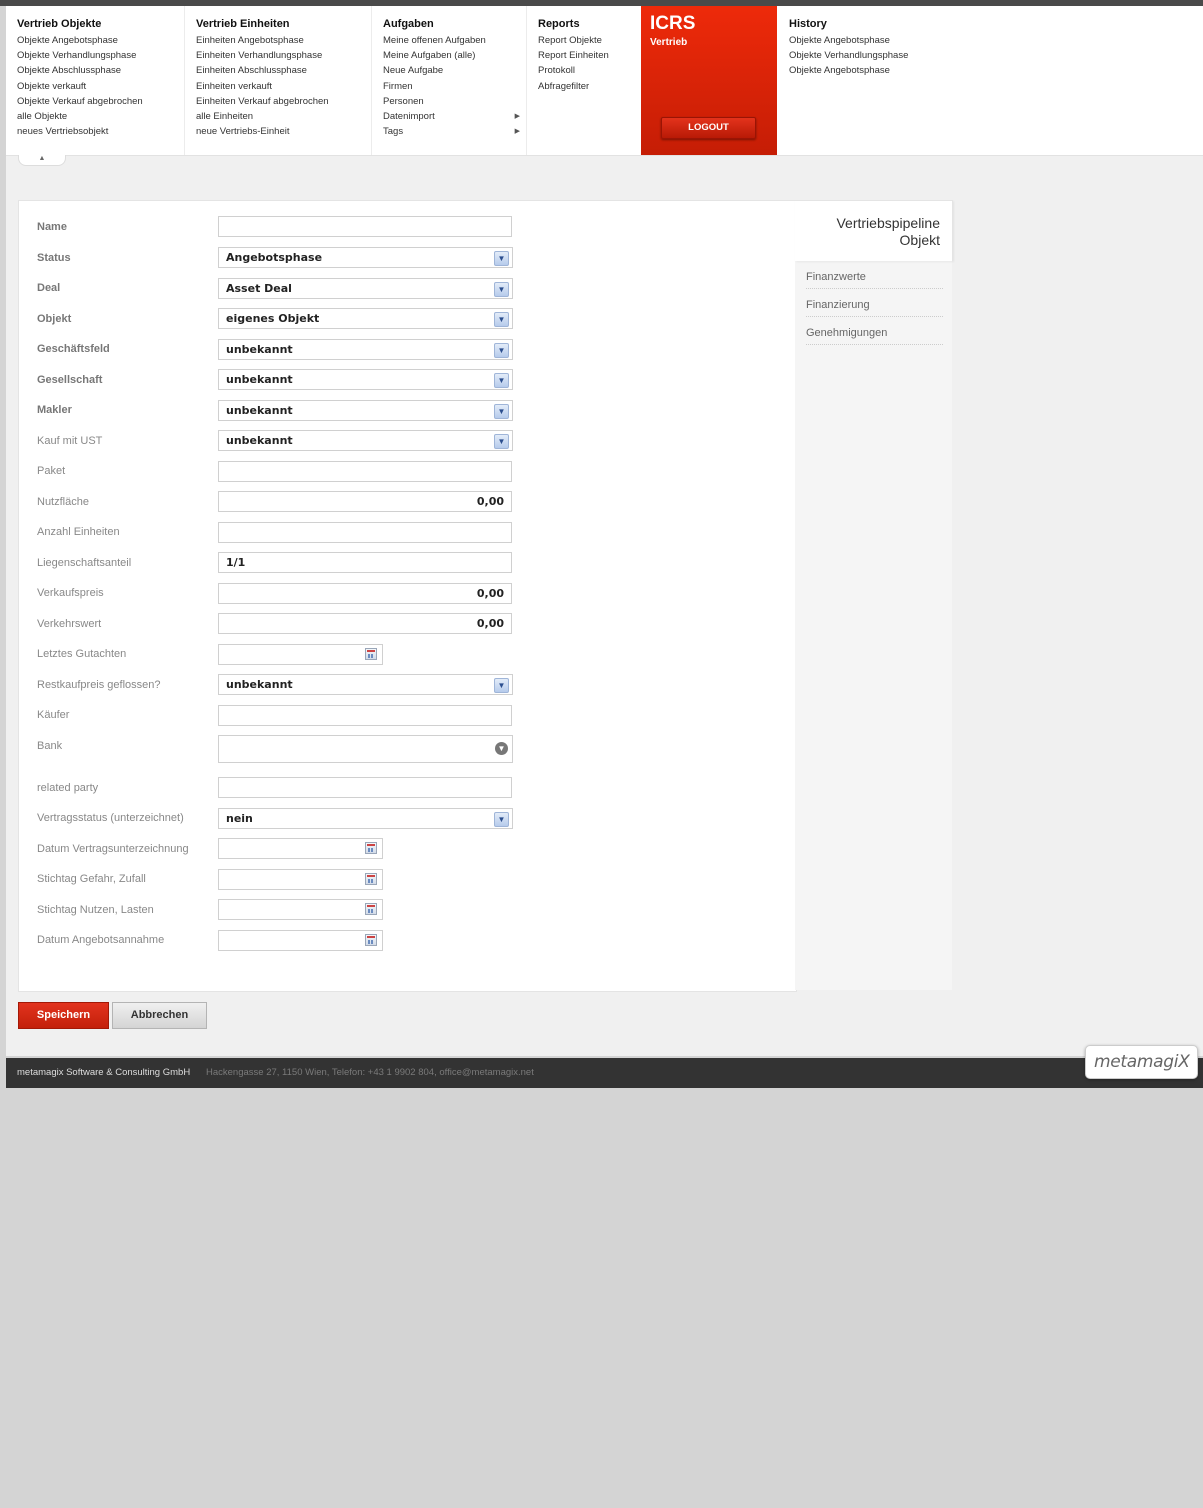 This screenshot has width=1203, height=1508. What do you see at coordinates (283, 40) in the screenshot?
I see `menu-item: Einheiten Angebotsphase` at bounding box center [283, 40].